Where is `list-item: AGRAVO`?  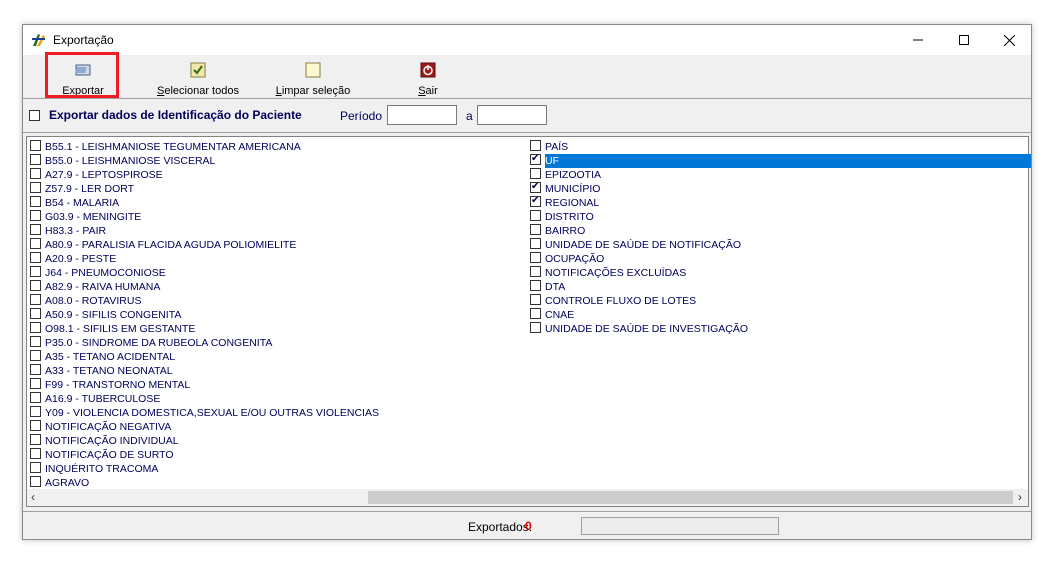
list-item: AGRAVO is located at coordinates (204, 483).